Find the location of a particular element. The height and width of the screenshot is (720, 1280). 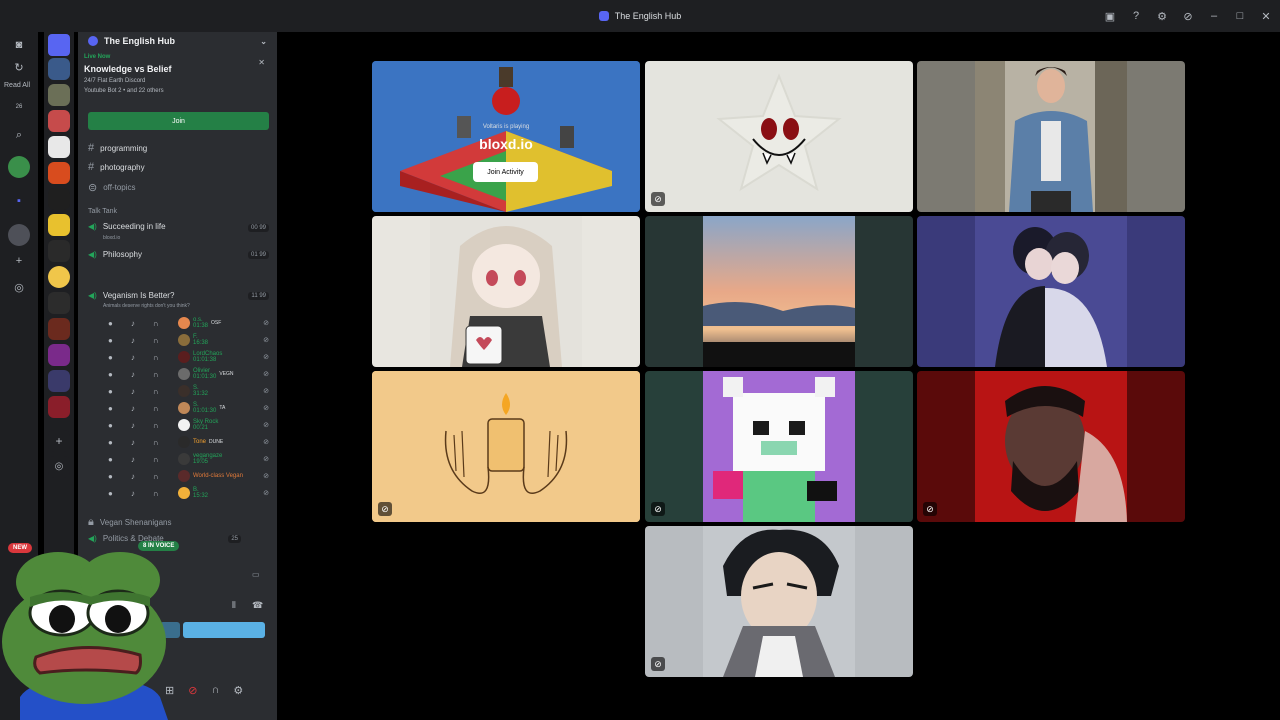

channel-off-topics: ⊜ off-topics is located at coordinates (112, 187).